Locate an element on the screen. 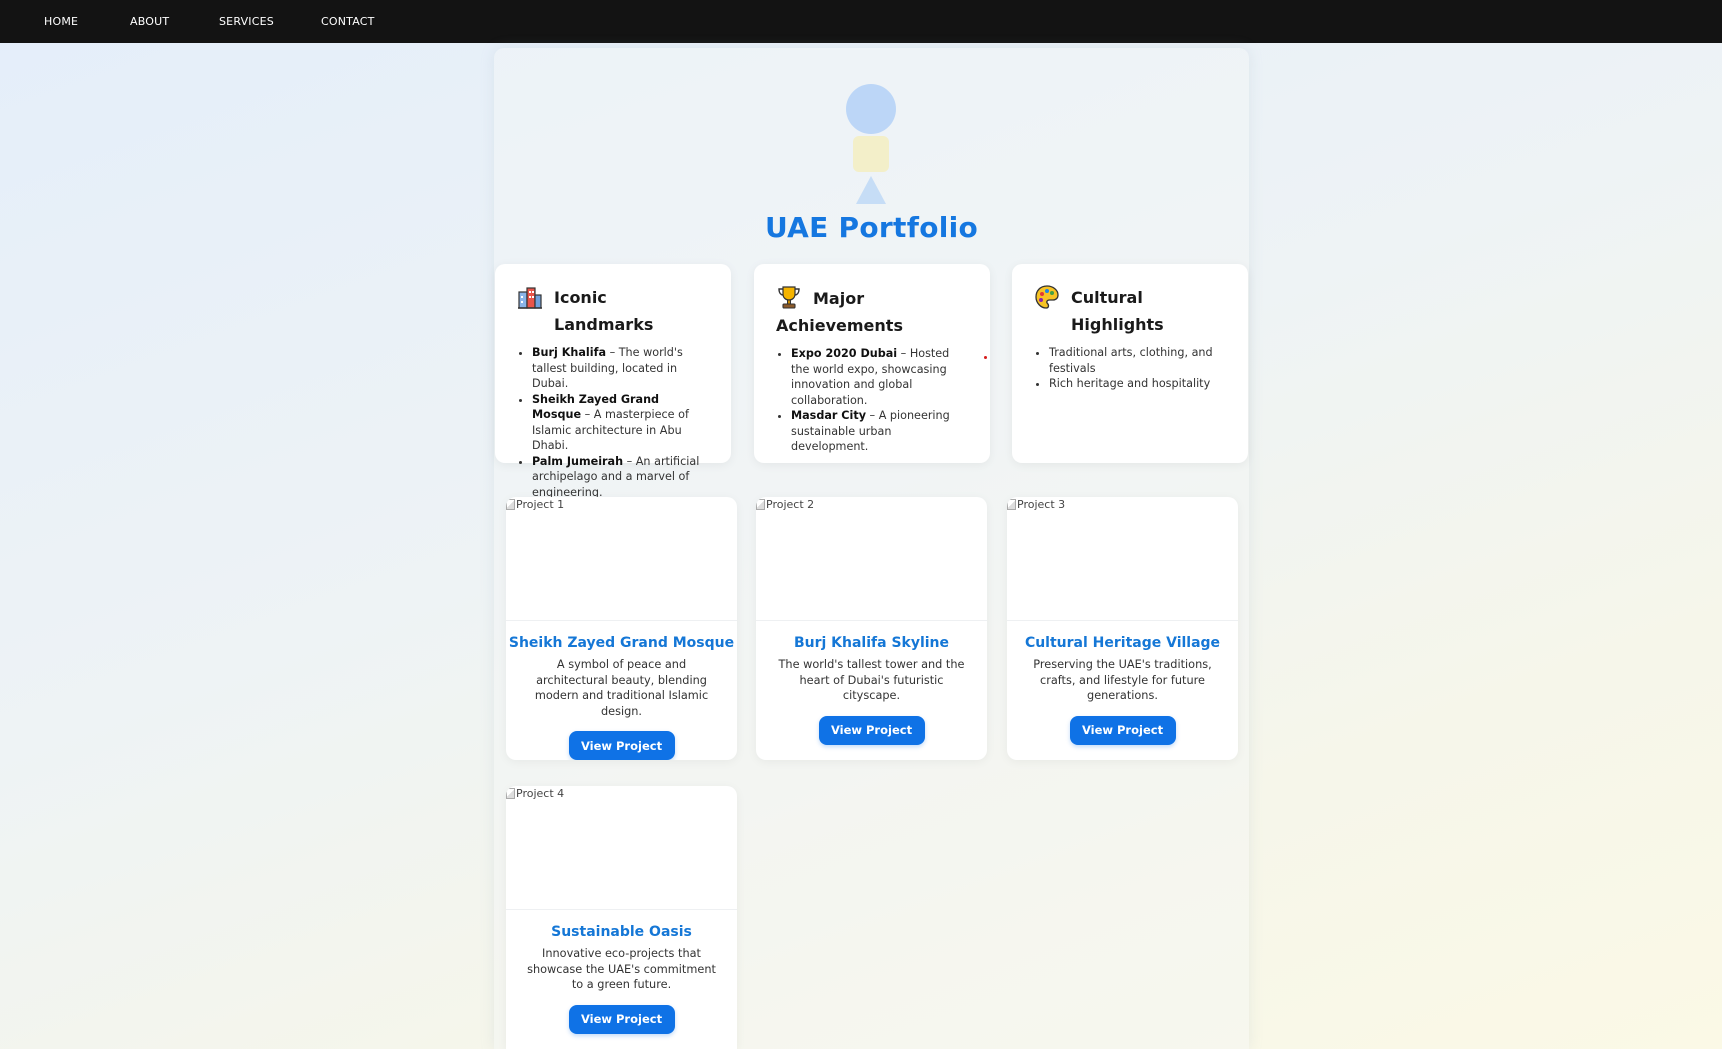 The width and height of the screenshot is (1722, 1049). palette-icon is located at coordinates (1047, 297).